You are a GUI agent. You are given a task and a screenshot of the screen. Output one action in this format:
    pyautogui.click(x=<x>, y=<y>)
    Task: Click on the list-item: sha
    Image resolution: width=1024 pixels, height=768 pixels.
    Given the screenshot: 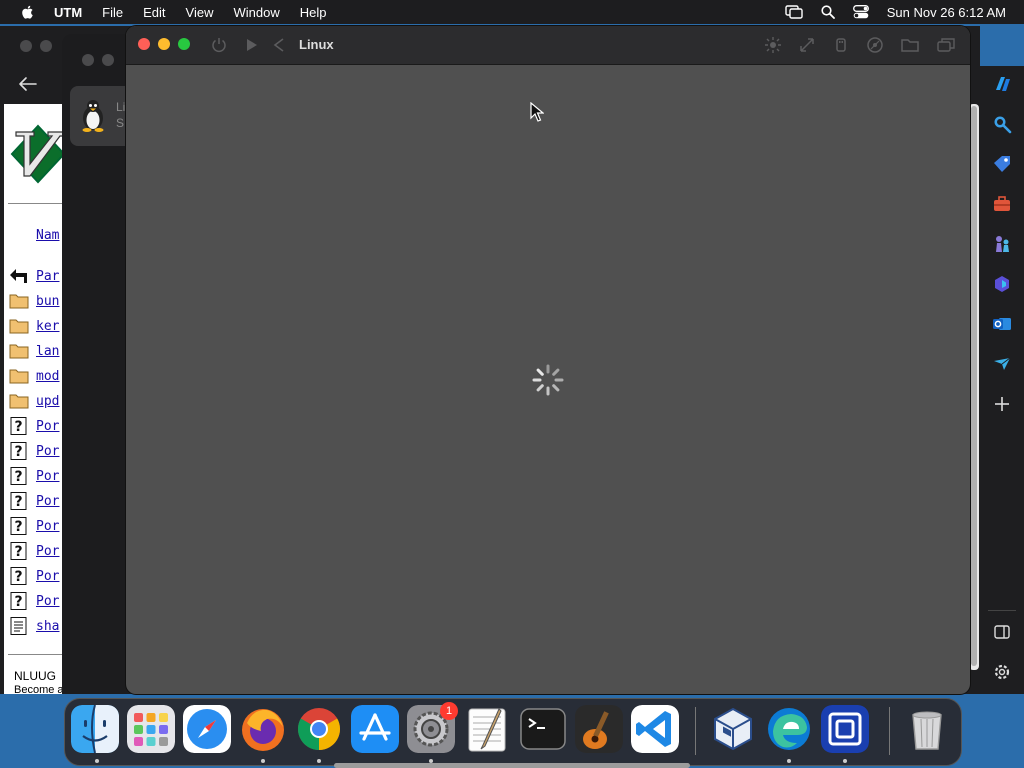 What is the action you would take?
    pyautogui.click(x=34, y=626)
    